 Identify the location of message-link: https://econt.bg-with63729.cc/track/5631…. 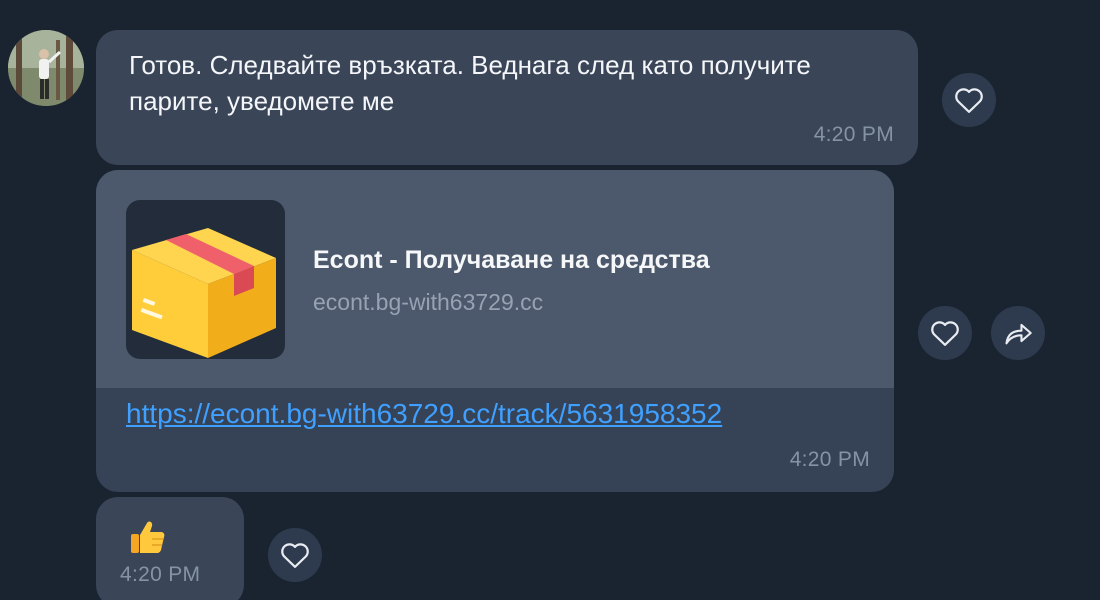
(424, 414).